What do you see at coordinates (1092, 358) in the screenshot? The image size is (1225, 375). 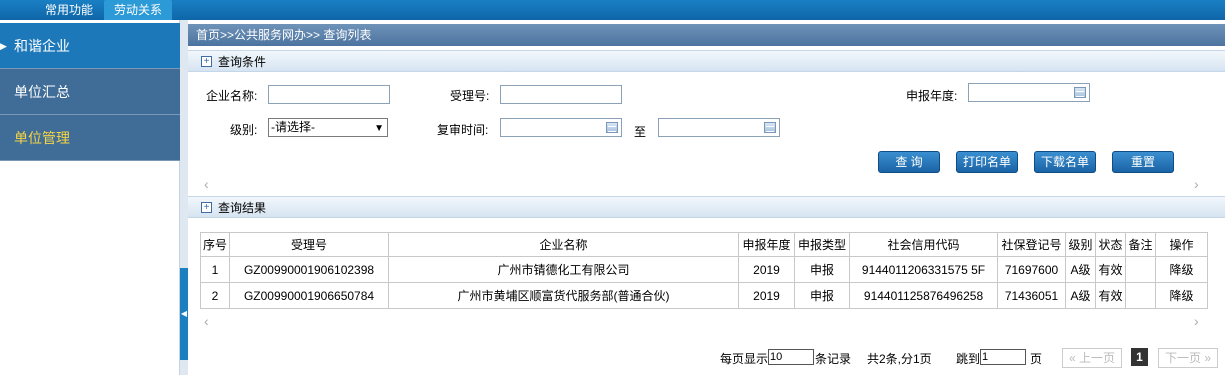 I see `prev-page-button: « 上一页` at bounding box center [1092, 358].